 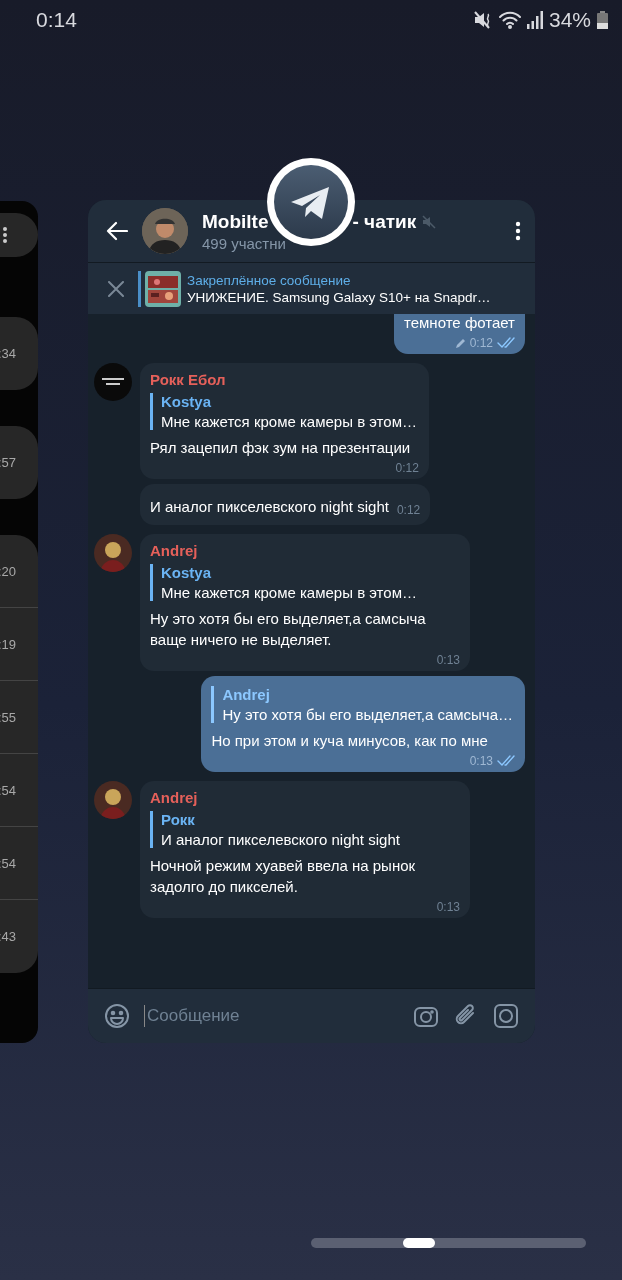 What do you see at coordinates (116, 288) in the screenshot?
I see `close-icon` at bounding box center [116, 288].